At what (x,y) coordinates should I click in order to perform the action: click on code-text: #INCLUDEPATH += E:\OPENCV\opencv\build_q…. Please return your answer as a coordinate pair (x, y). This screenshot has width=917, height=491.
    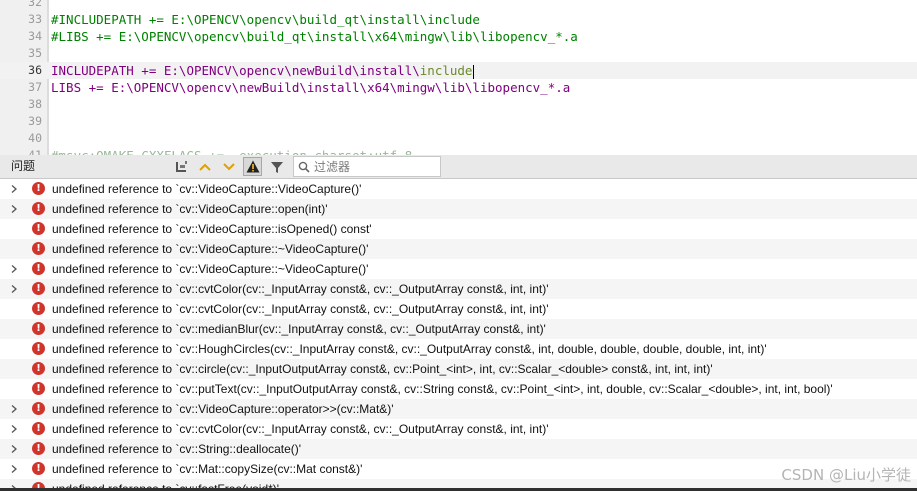
    Looking at the image, I should click on (265, 19).